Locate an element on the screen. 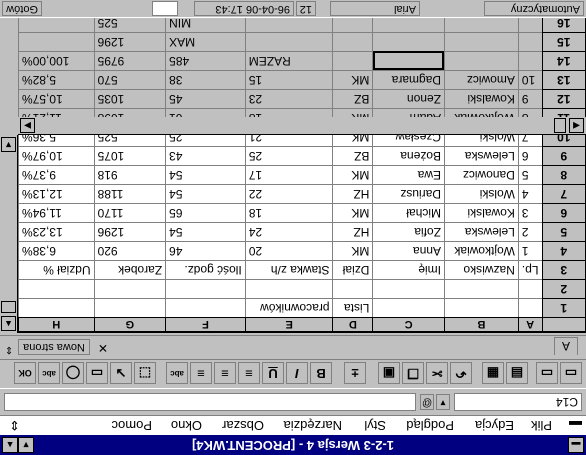 The image size is (586, 455). row-header: 2 is located at coordinates (564, 289).